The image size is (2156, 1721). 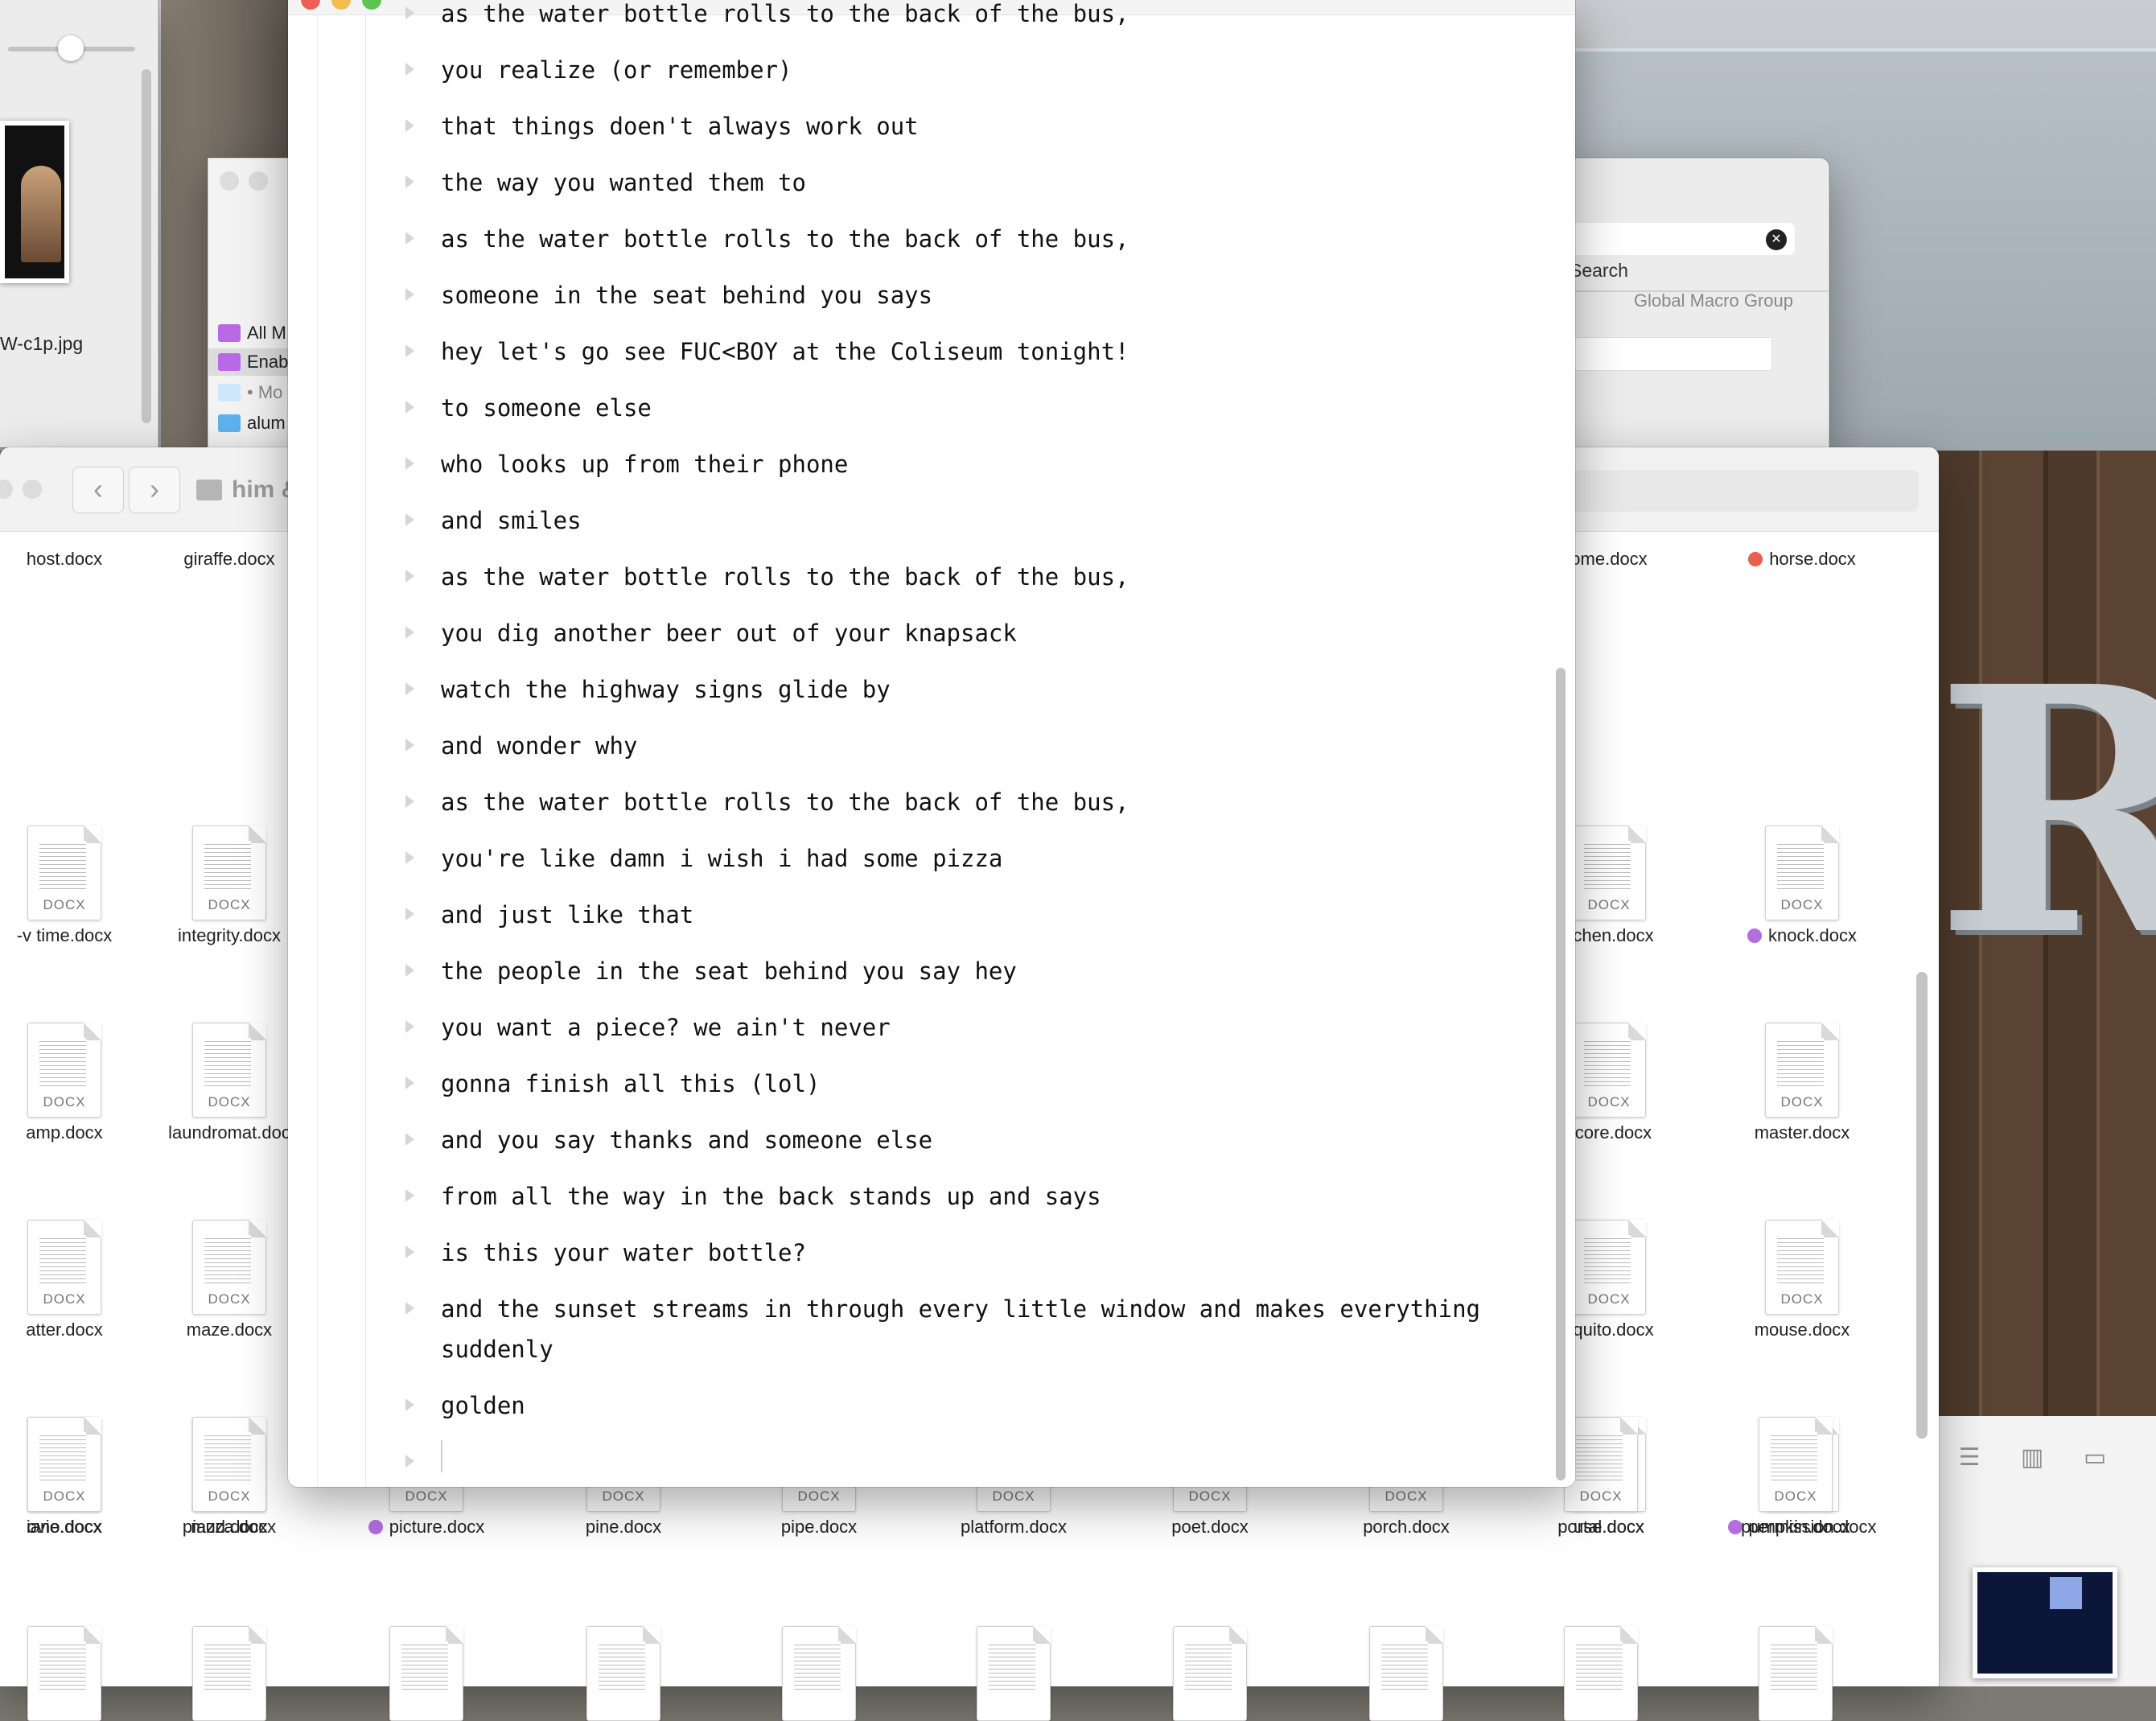 What do you see at coordinates (1802, 1280) in the screenshot?
I see `file-item: DOCX mouse.docx` at bounding box center [1802, 1280].